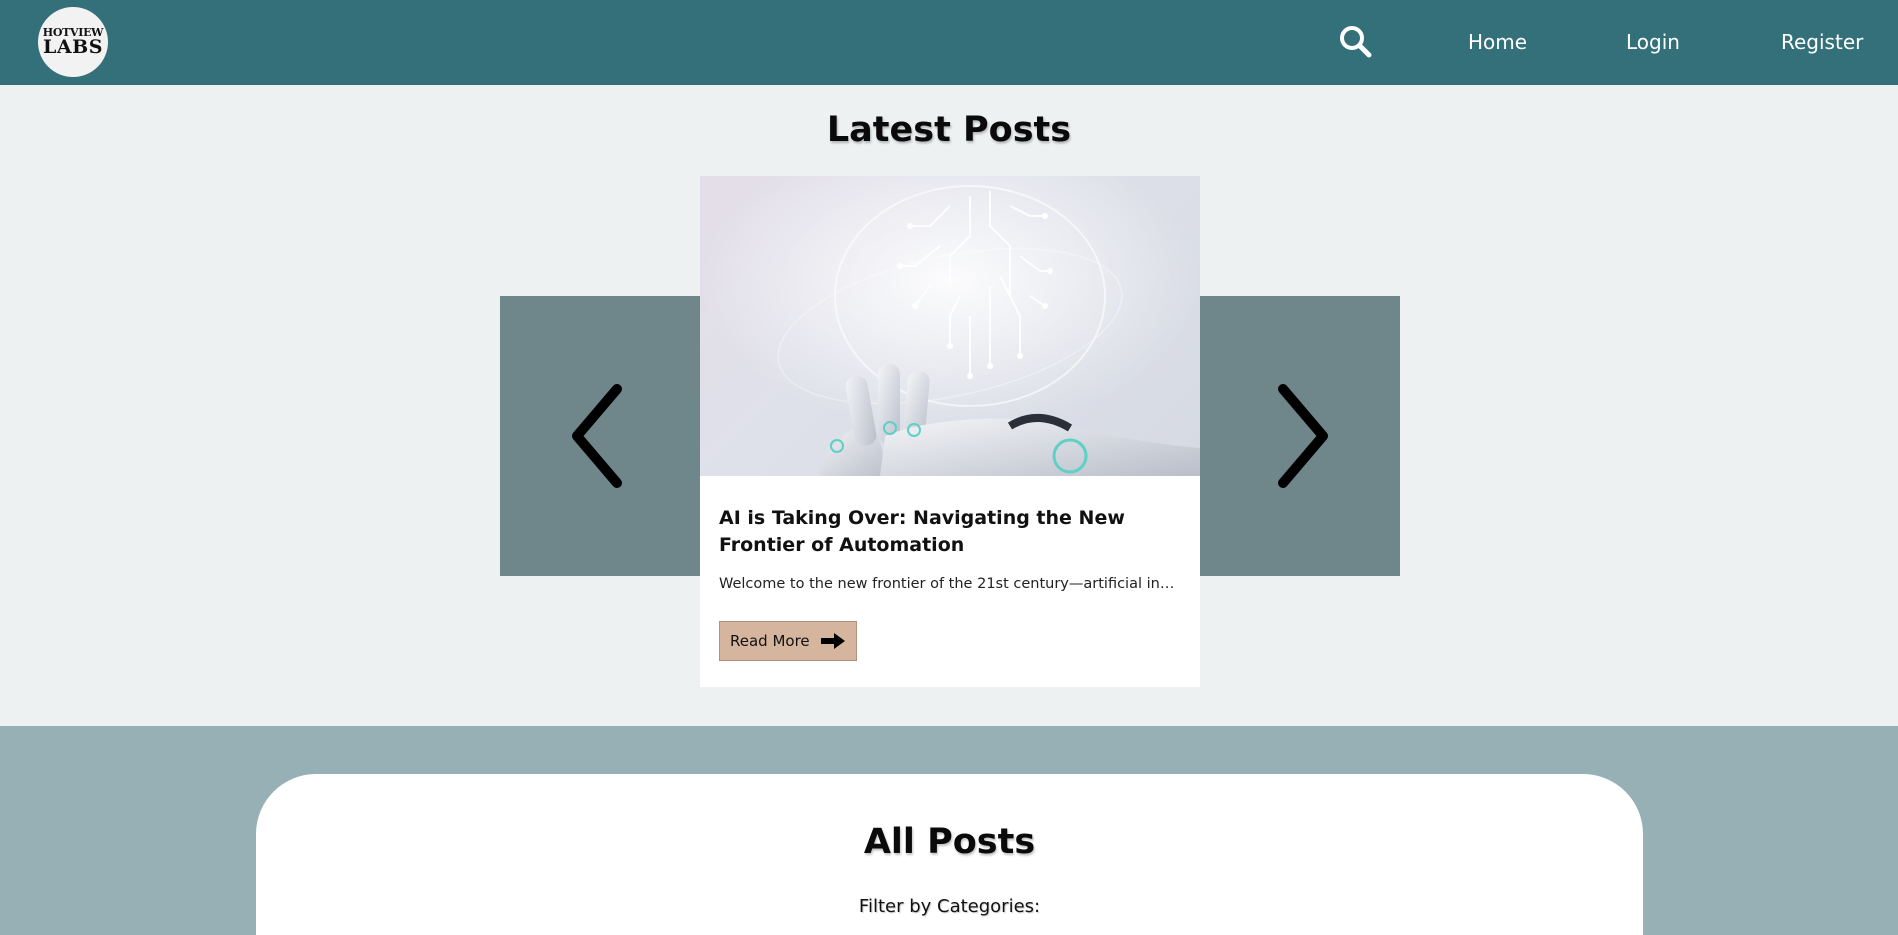 This screenshot has height=935, width=1898. What do you see at coordinates (1303, 436) in the screenshot?
I see `chevron-right-icon` at bounding box center [1303, 436].